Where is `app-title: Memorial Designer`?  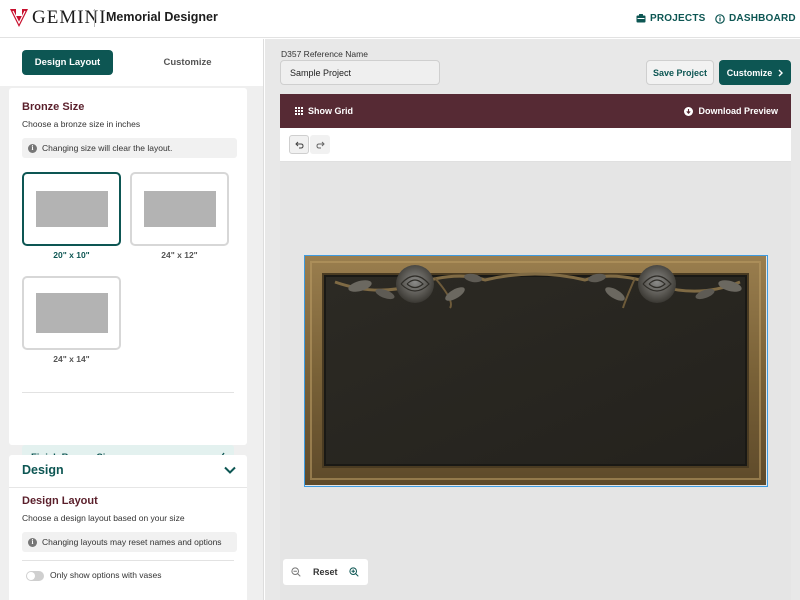 app-title: Memorial Designer is located at coordinates (162, 17).